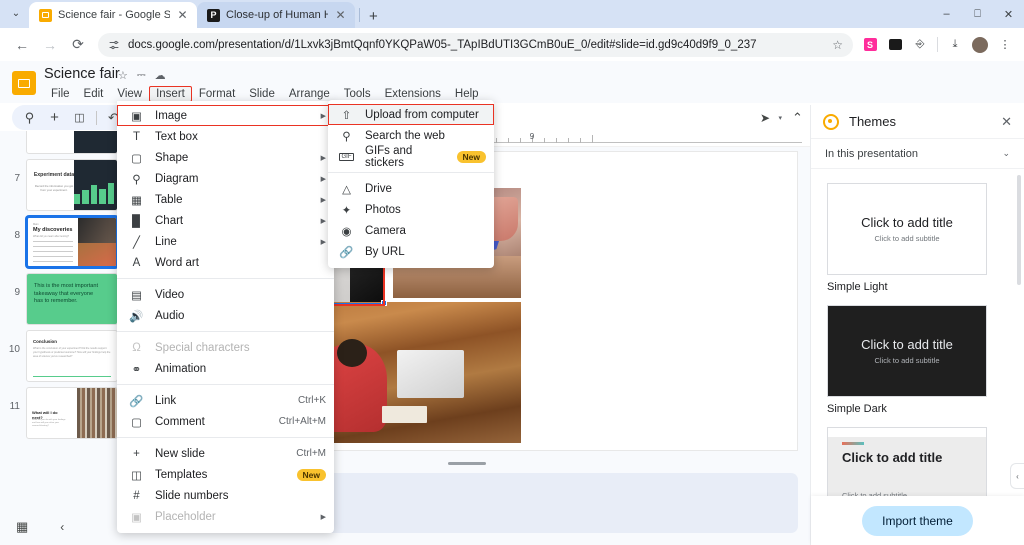 Image resolution: width=1024 pixels, height=545 pixels. Describe the element at coordinates (917, 154) in the screenshot. I see `themes-section-header: In this presentation ⌄` at that location.